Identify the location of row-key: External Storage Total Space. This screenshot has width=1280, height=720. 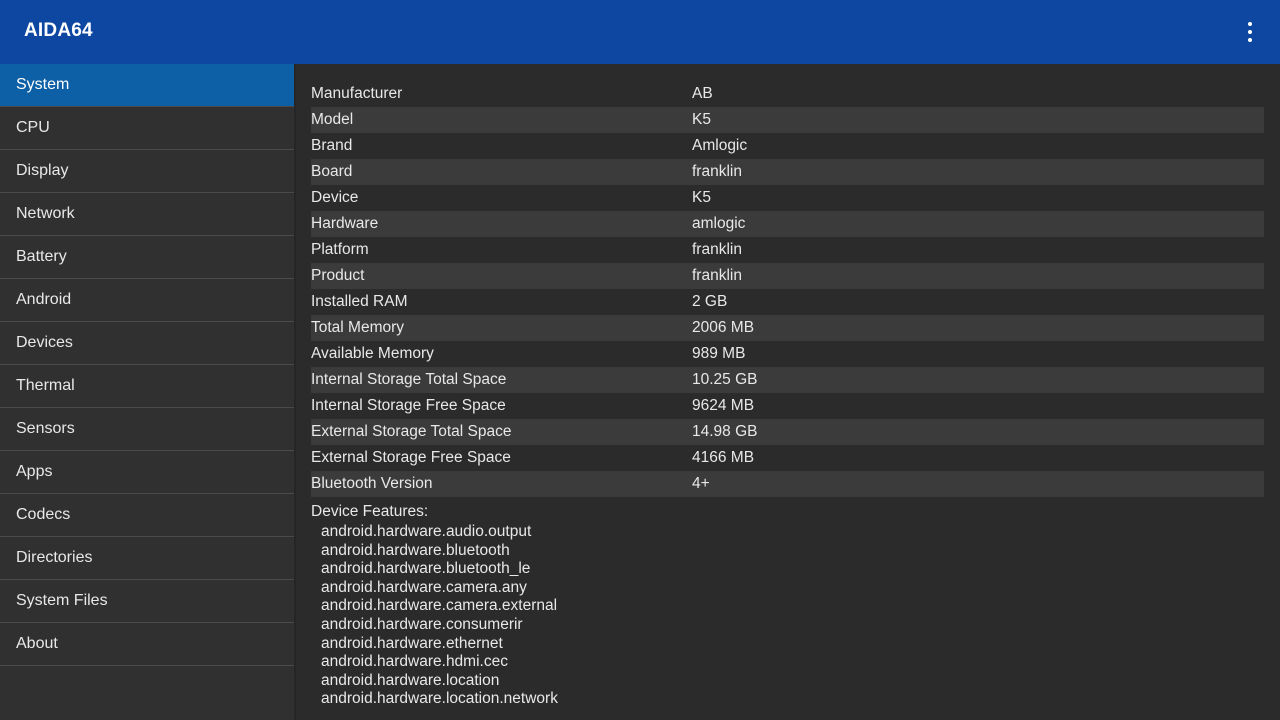
(411, 431).